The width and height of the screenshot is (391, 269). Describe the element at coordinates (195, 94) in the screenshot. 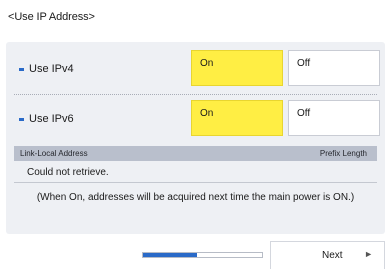

I see `row-separator` at that location.